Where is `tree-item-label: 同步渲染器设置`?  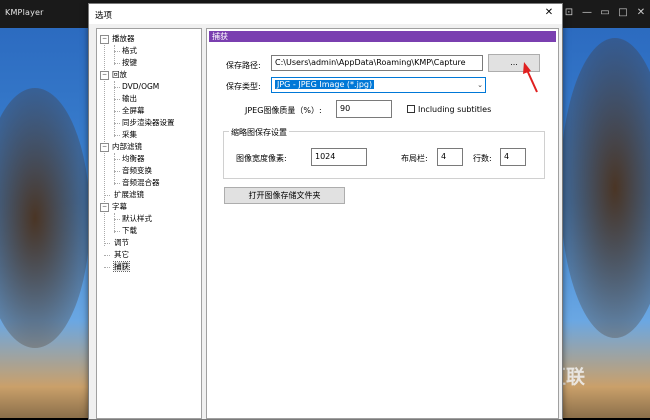
tree-item-label: 同步渲染器设置 is located at coordinates (148, 122).